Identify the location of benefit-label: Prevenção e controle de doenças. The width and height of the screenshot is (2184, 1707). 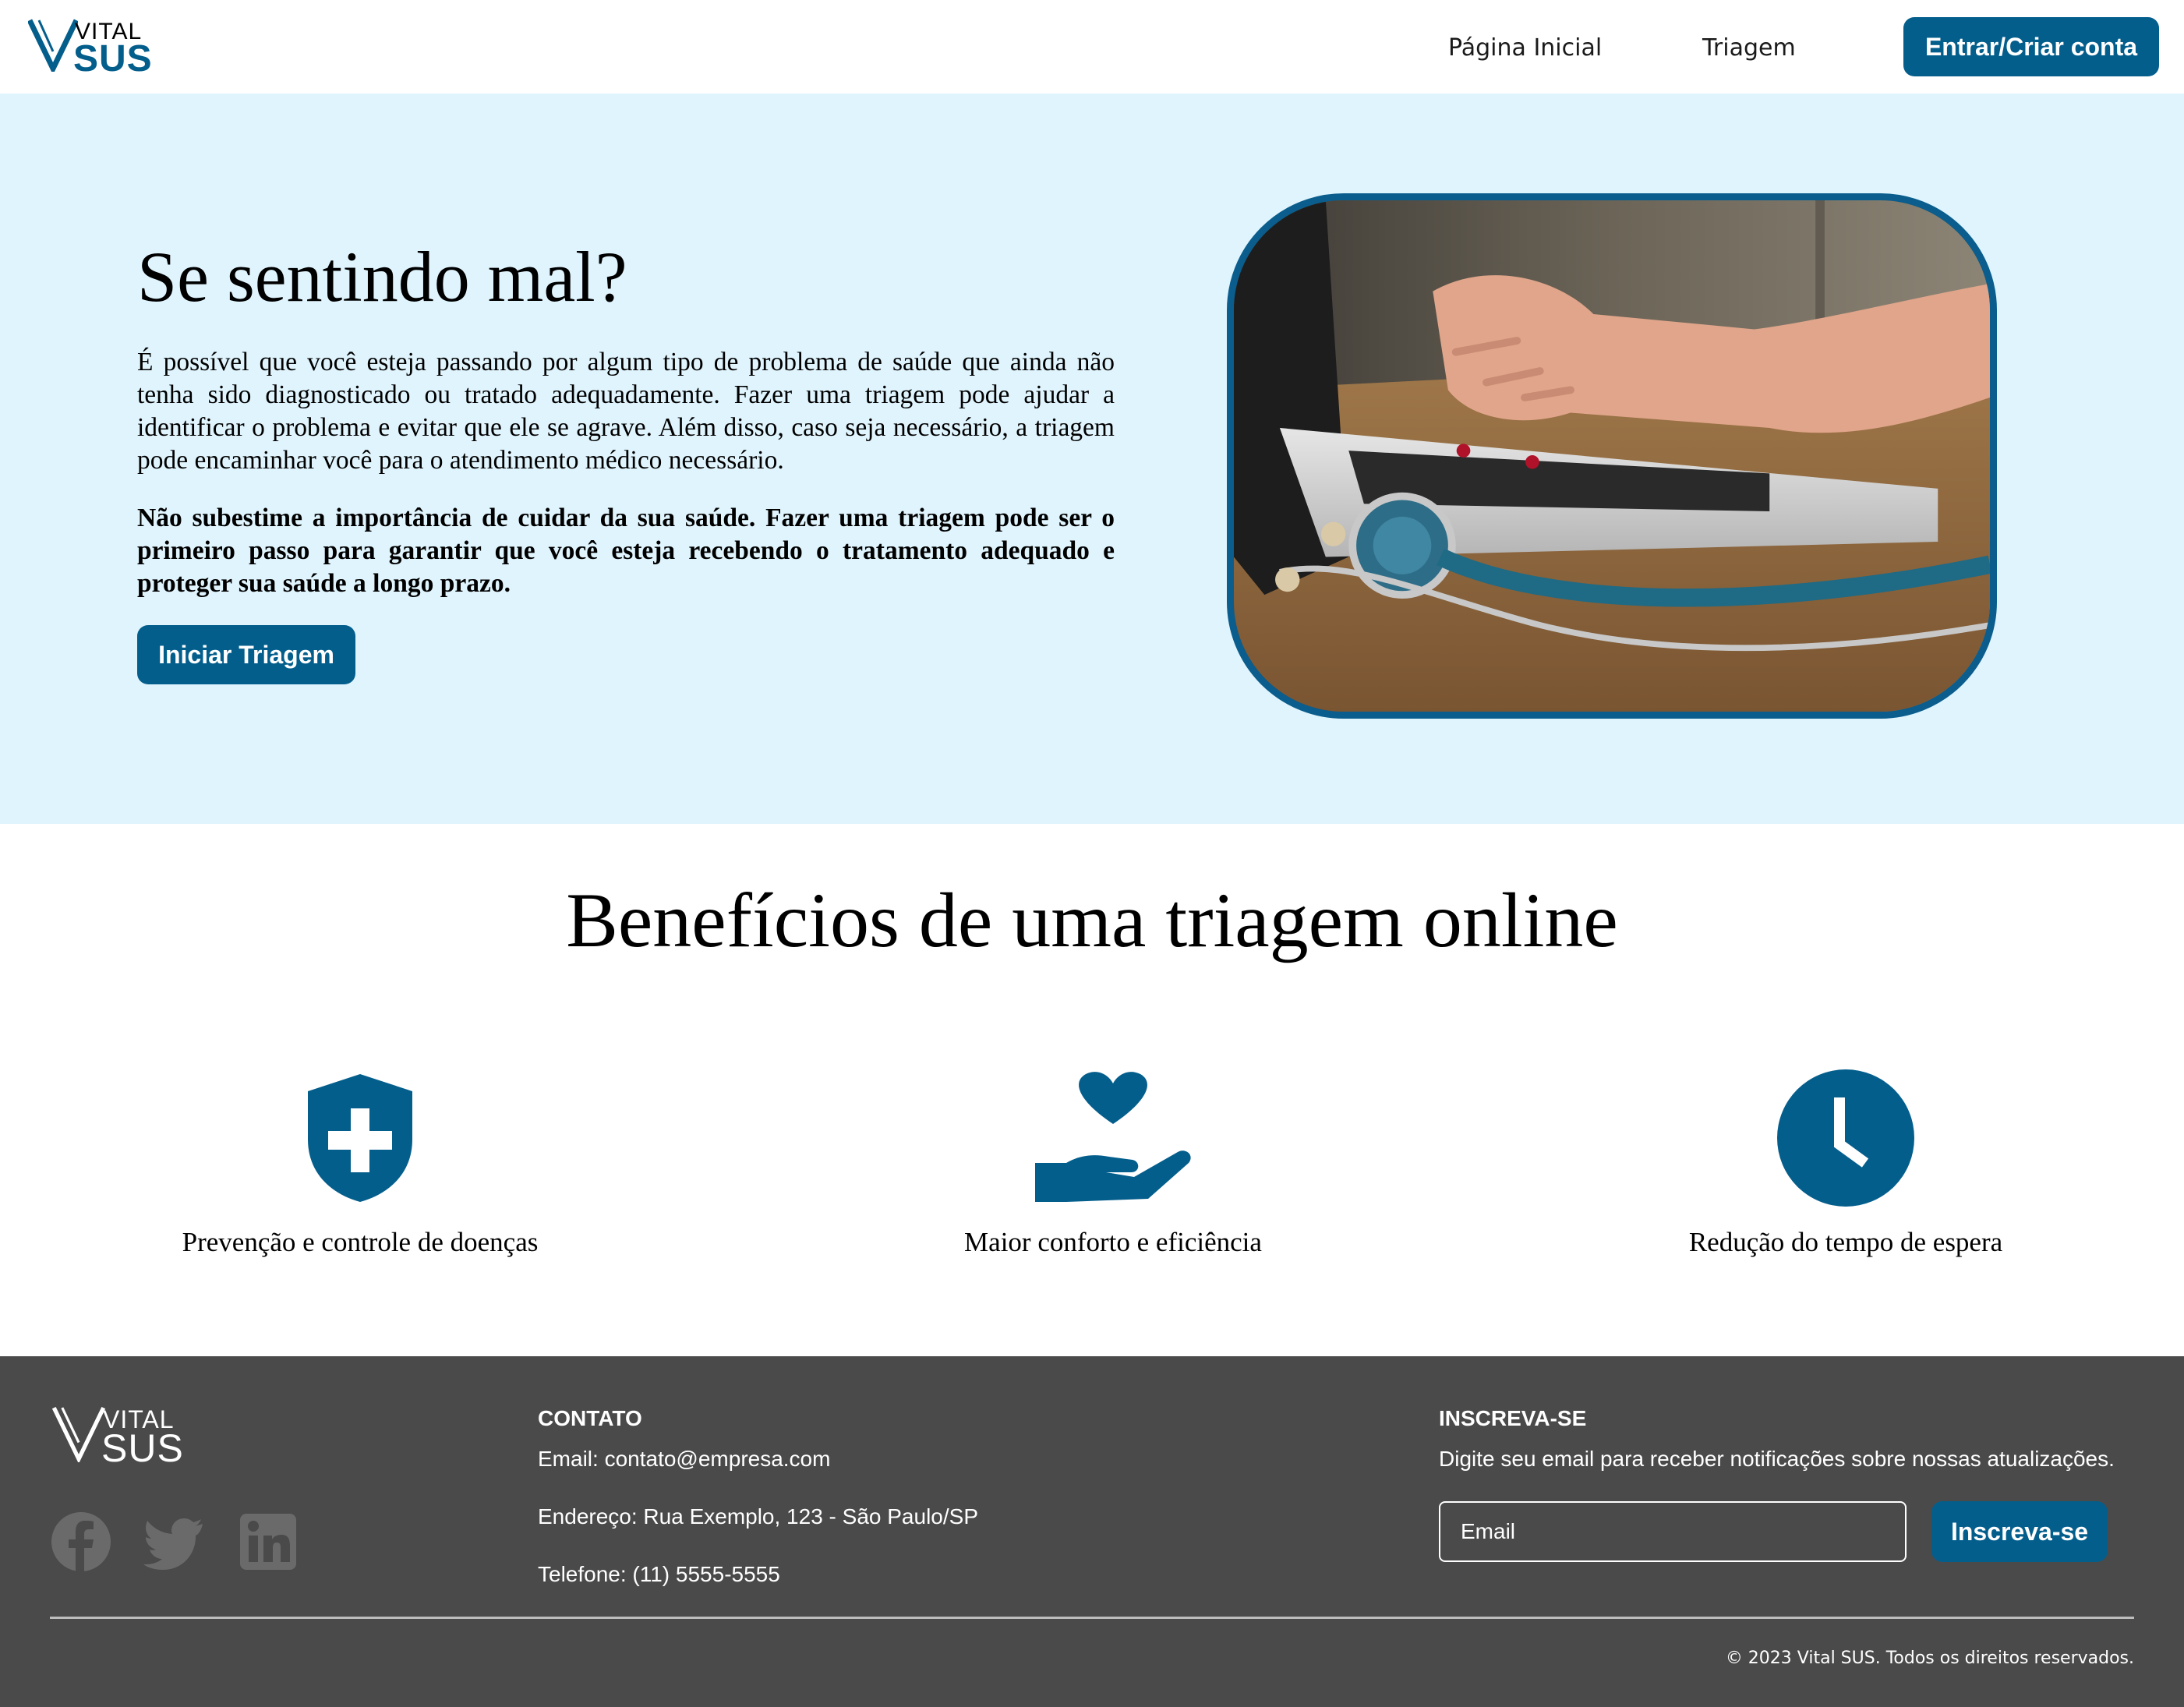
(360, 1242).